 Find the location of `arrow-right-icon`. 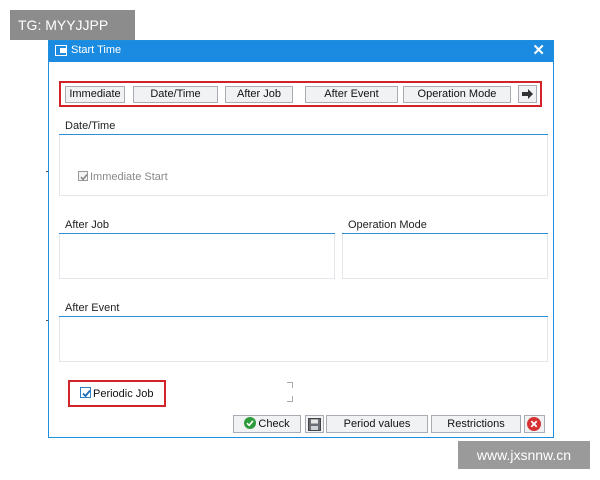

arrow-right-icon is located at coordinates (527, 94).